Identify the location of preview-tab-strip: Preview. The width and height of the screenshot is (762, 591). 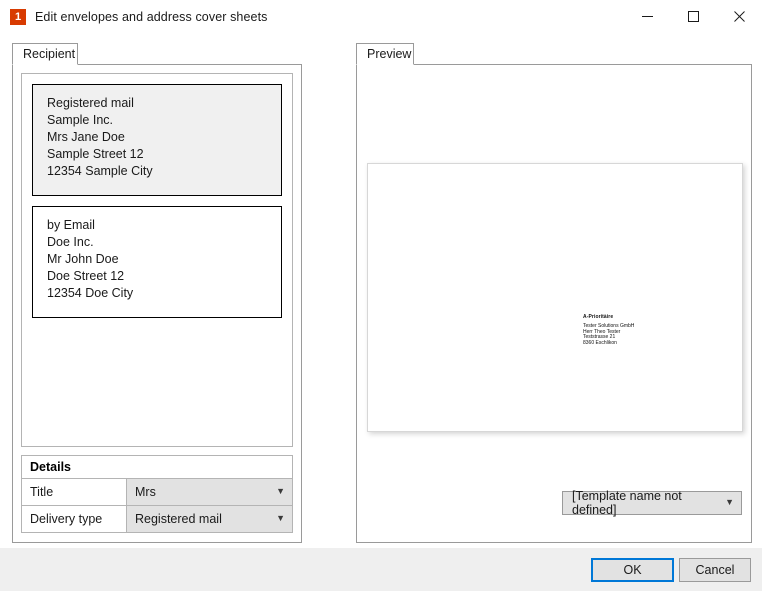
(554, 54).